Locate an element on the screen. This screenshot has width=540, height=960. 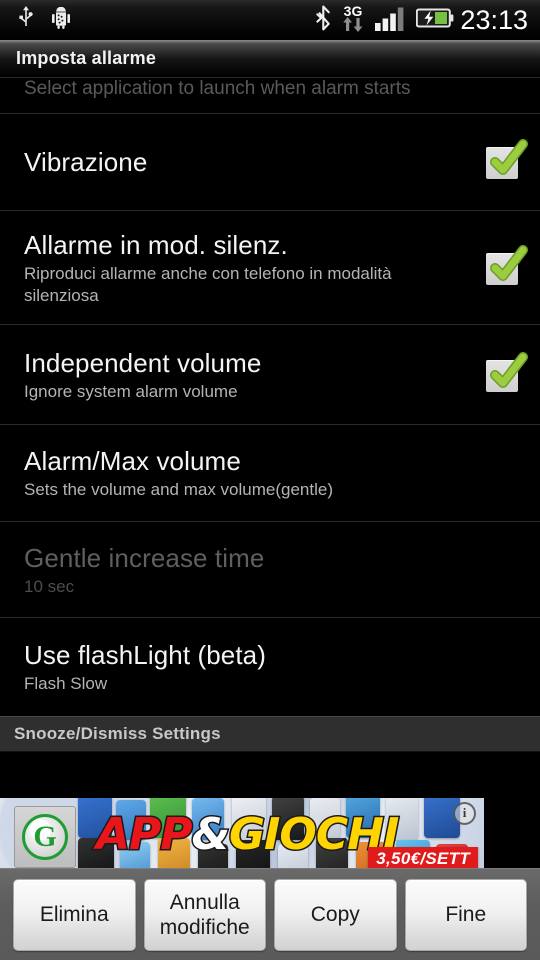
title-bar: Imposta allarme is located at coordinates (270, 58).